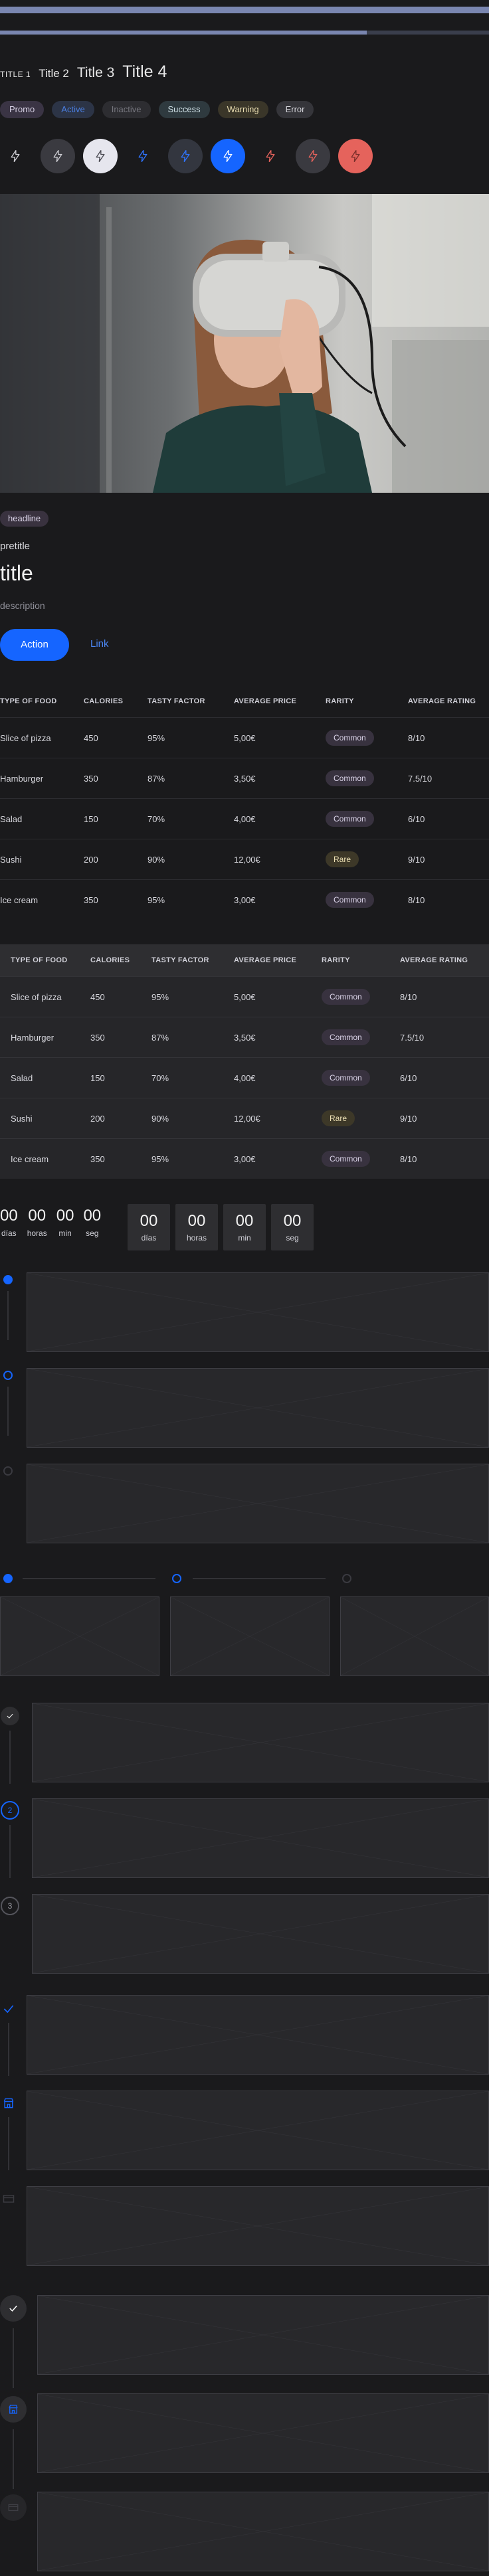  What do you see at coordinates (83, 71) in the screenshot?
I see `title-samples: TITLE 1 Title 2 Title 3 Title 4` at bounding box center [83, 71].